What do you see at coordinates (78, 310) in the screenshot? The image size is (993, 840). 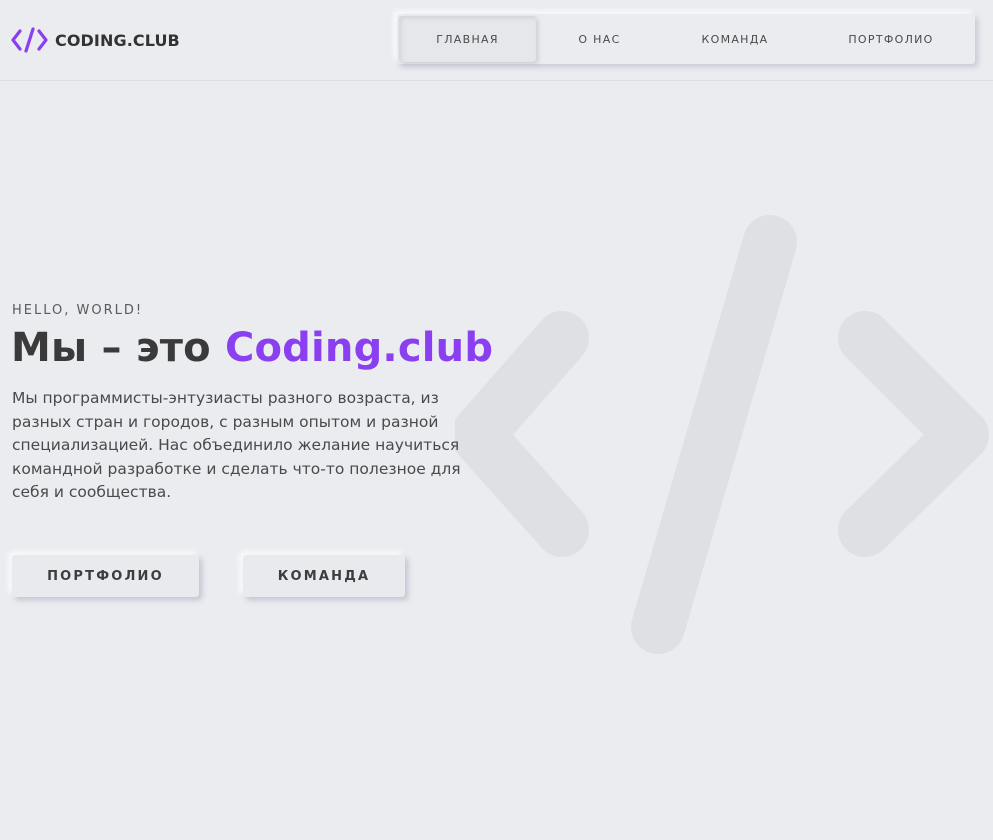 I see `hero-eyebrow: HELLO, WORLD!` at bounding box center [78, 310].